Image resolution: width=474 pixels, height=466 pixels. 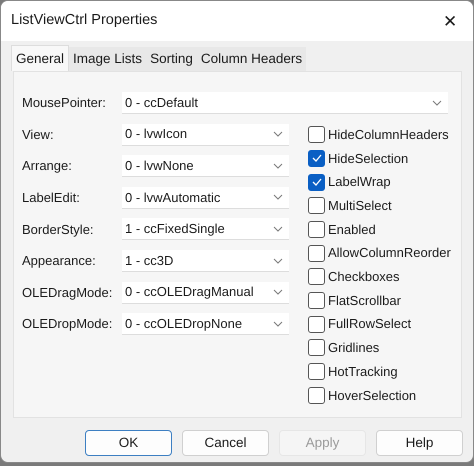 What do you see at coordinates (107, 59) in the screenshot?
I see `tab: Image Lists` at bounding box center [107, 59].